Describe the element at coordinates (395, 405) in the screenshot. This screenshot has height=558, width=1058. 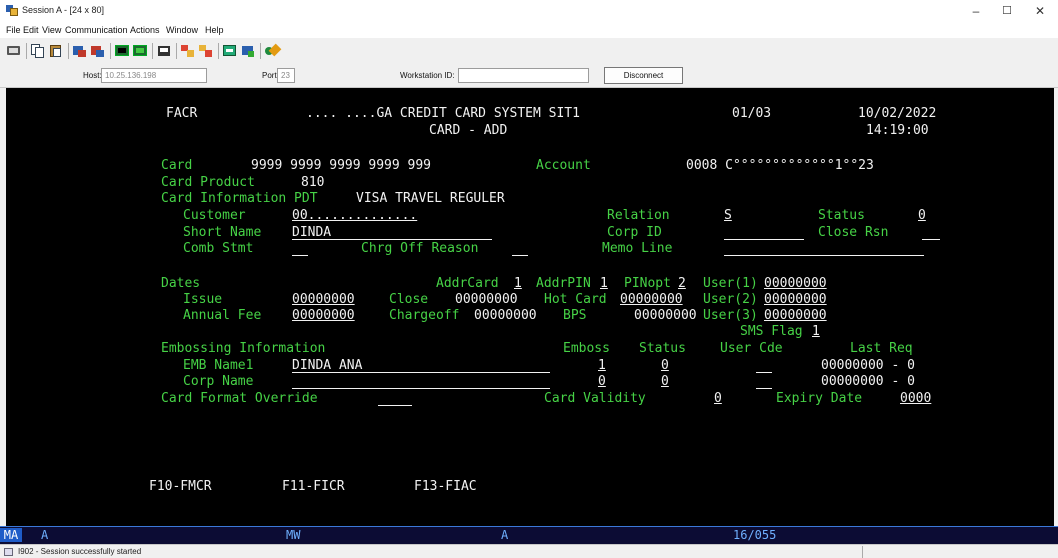
I see `format-override-field` at that location.